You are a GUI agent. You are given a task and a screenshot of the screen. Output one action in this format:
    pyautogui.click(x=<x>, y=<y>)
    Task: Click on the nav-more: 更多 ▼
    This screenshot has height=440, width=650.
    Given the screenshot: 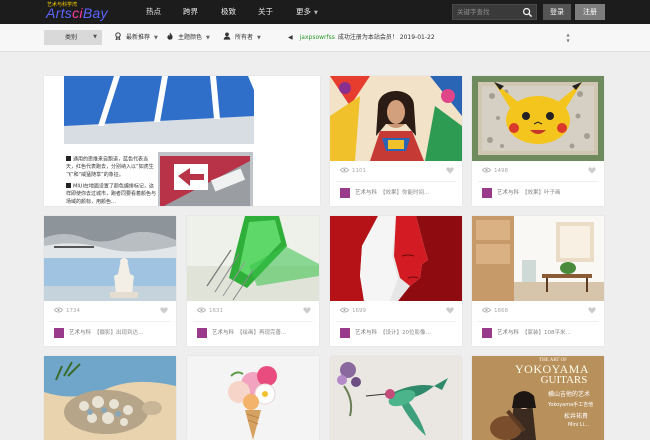 What is the action you would take?
    pyautogui.click(x=307, y=12)
    